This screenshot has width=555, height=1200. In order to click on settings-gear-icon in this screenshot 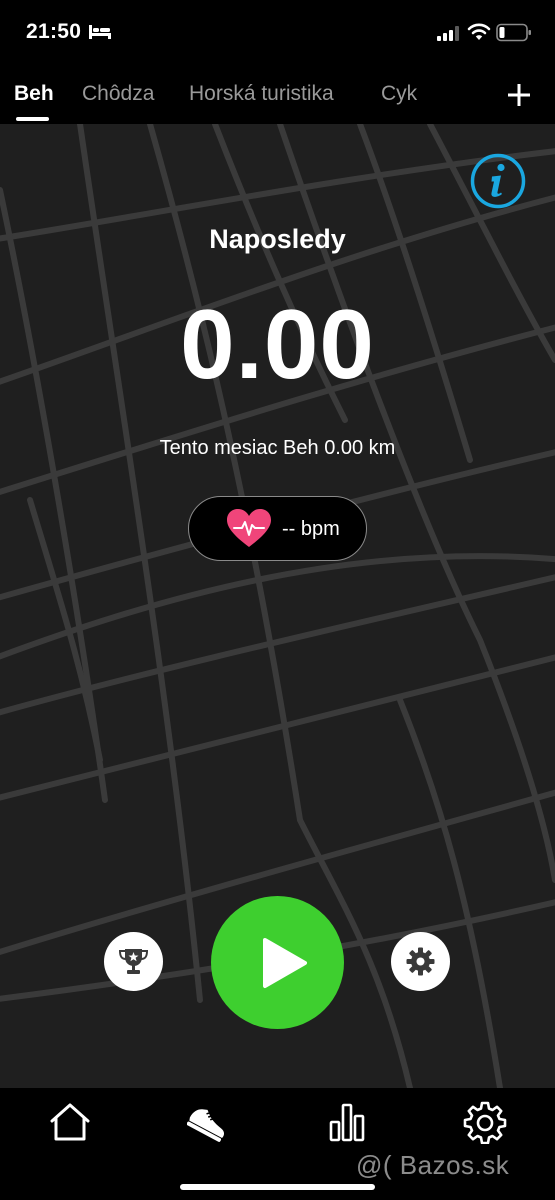, I will do `click(485, 1123)`.